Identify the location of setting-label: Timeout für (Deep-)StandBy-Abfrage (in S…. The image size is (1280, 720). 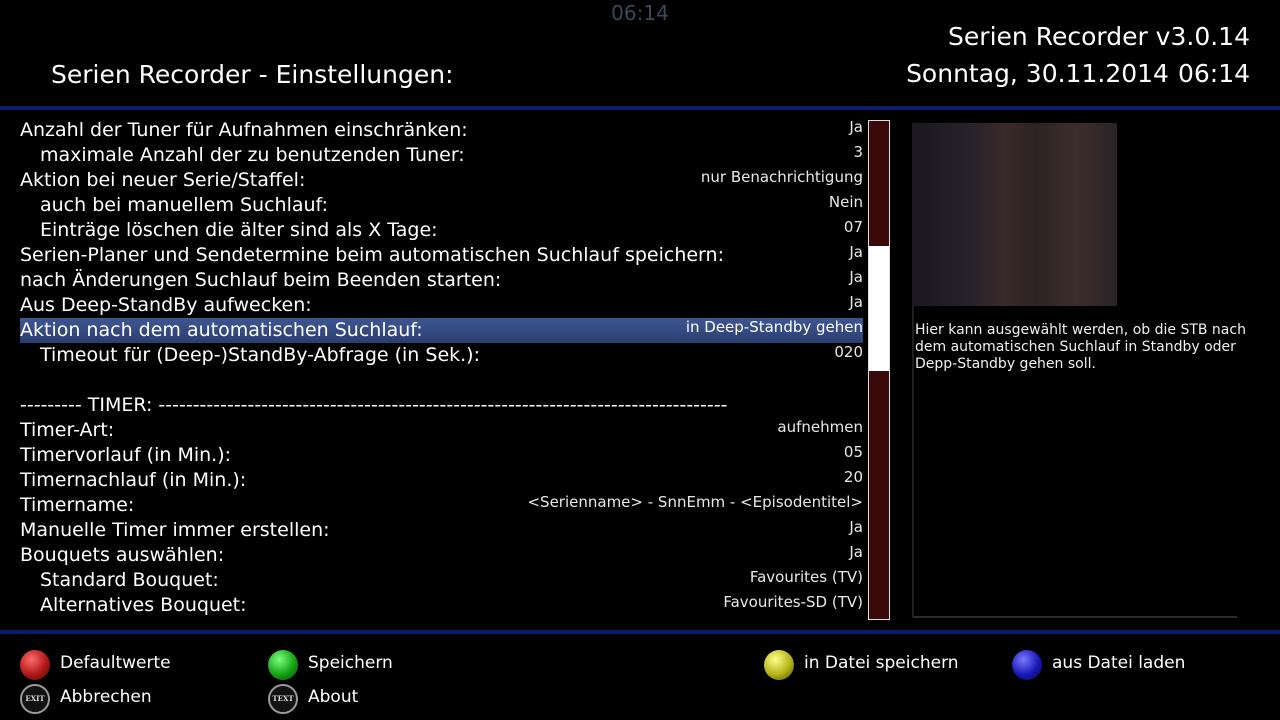
(260, 355).